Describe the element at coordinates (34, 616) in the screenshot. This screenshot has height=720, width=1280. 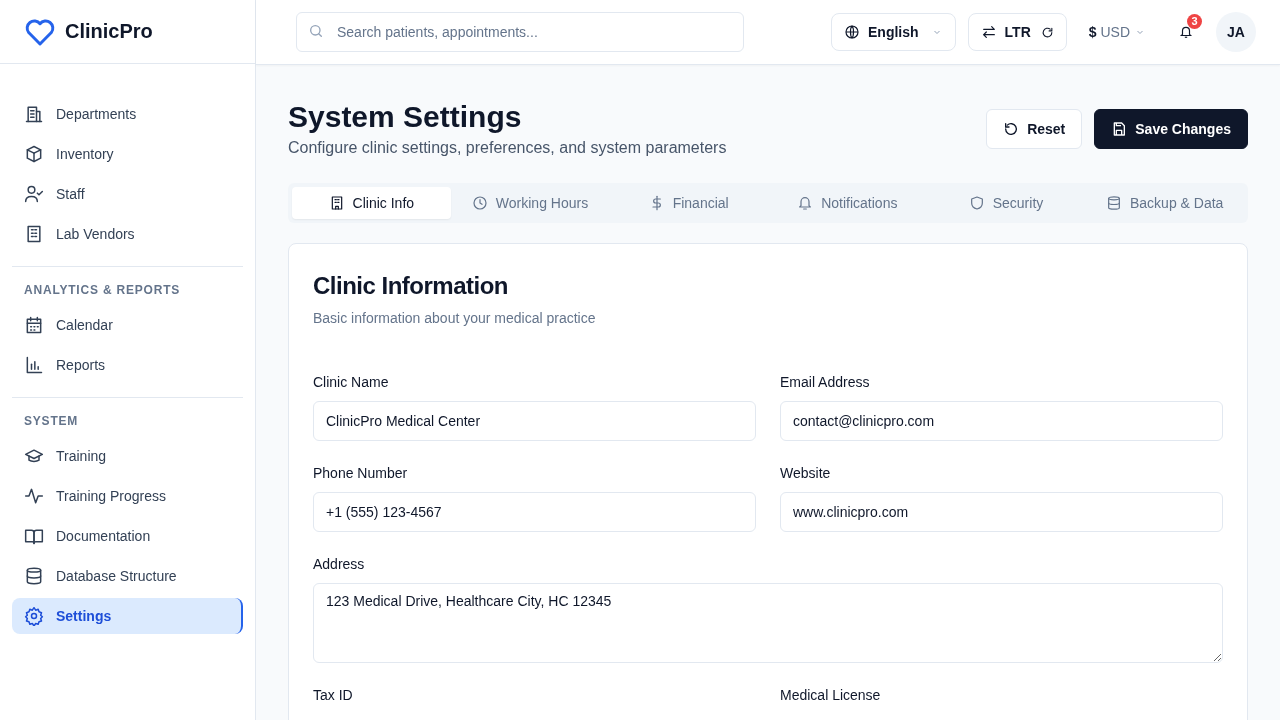
I see `settings-icon` at that location.